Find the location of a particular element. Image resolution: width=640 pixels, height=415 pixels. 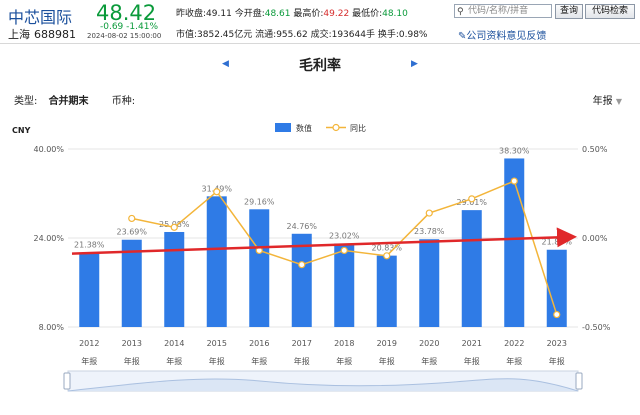

chart-legend: 数值 同比 is located at coordinates (320, 128).